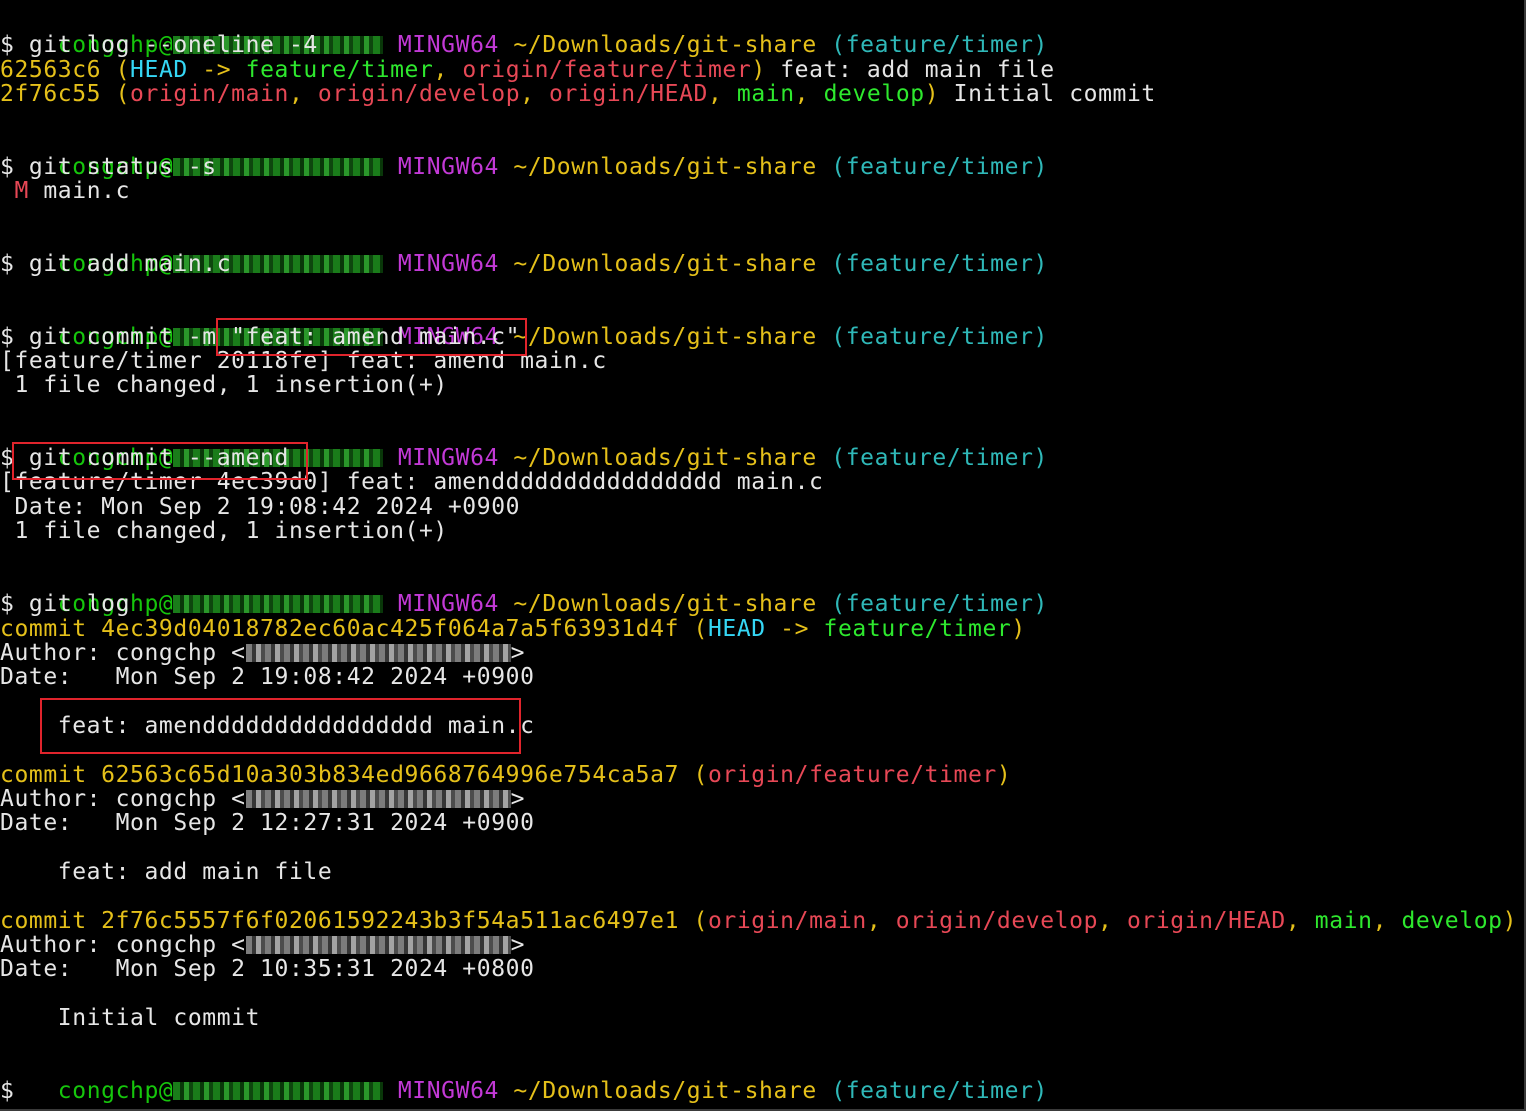 The width and height of the screenshot is (1526, 1111). What do you see at coordinates (260, 507) in the screenshot?
I see `amend-date: Date: Mon Sep 2 19:08:42 2024 +0900` at bounding box center [260, 507].